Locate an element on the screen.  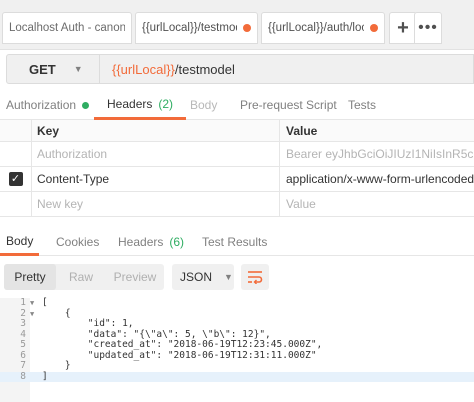
tab-cookies-label: Cookies is located at coordinates (78, 242).